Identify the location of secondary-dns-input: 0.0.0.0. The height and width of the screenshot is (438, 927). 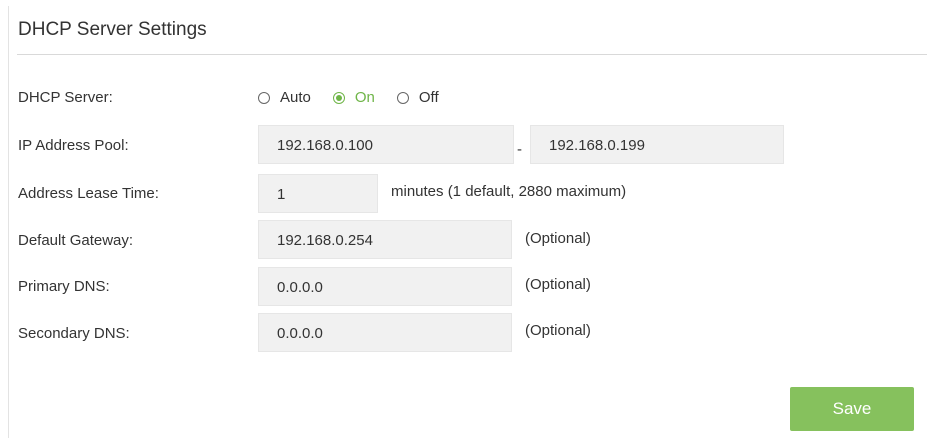
(385, 332).